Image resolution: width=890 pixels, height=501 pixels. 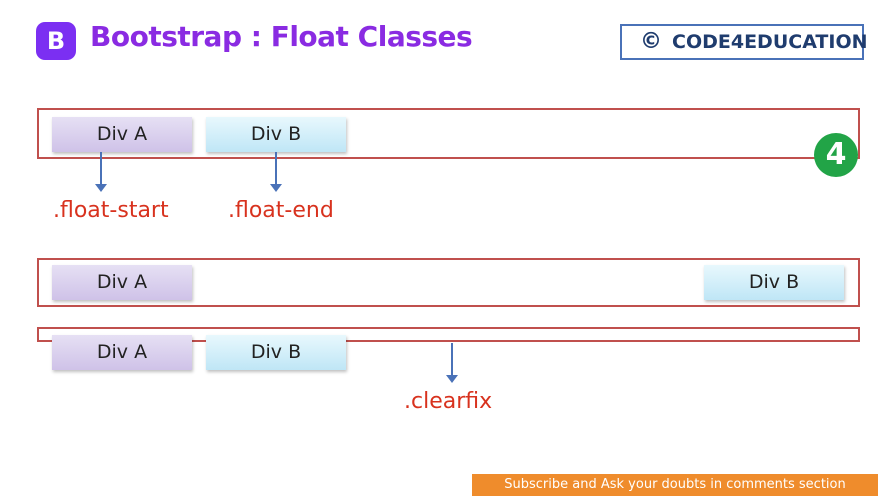 What do you see at coordinates (276, 352) in the screenshot?
I see `row3-div-b: Div B` at bounding box center [276, 352].